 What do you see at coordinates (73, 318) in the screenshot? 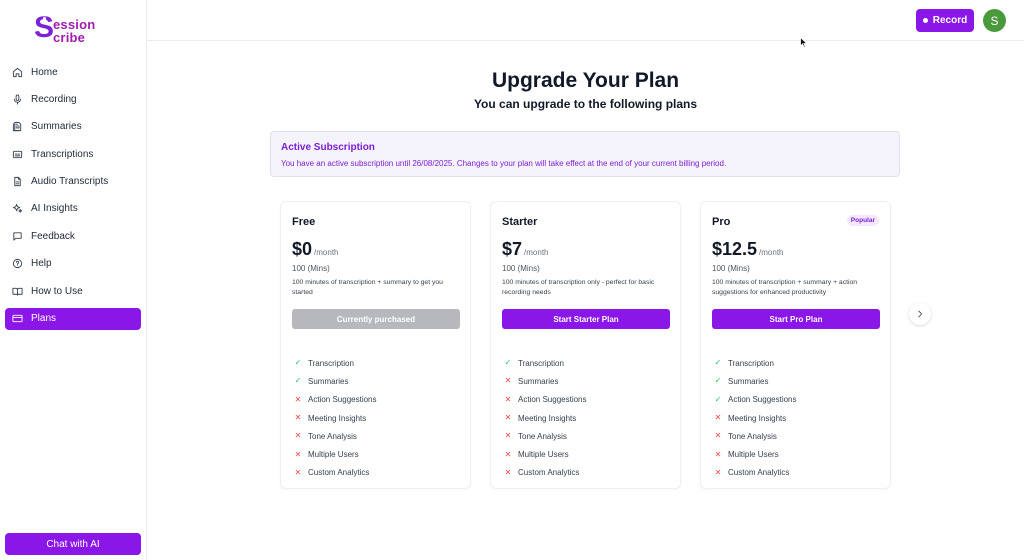
I see `sidebar-item-plans: Plans` at bounding box center [73, 318].